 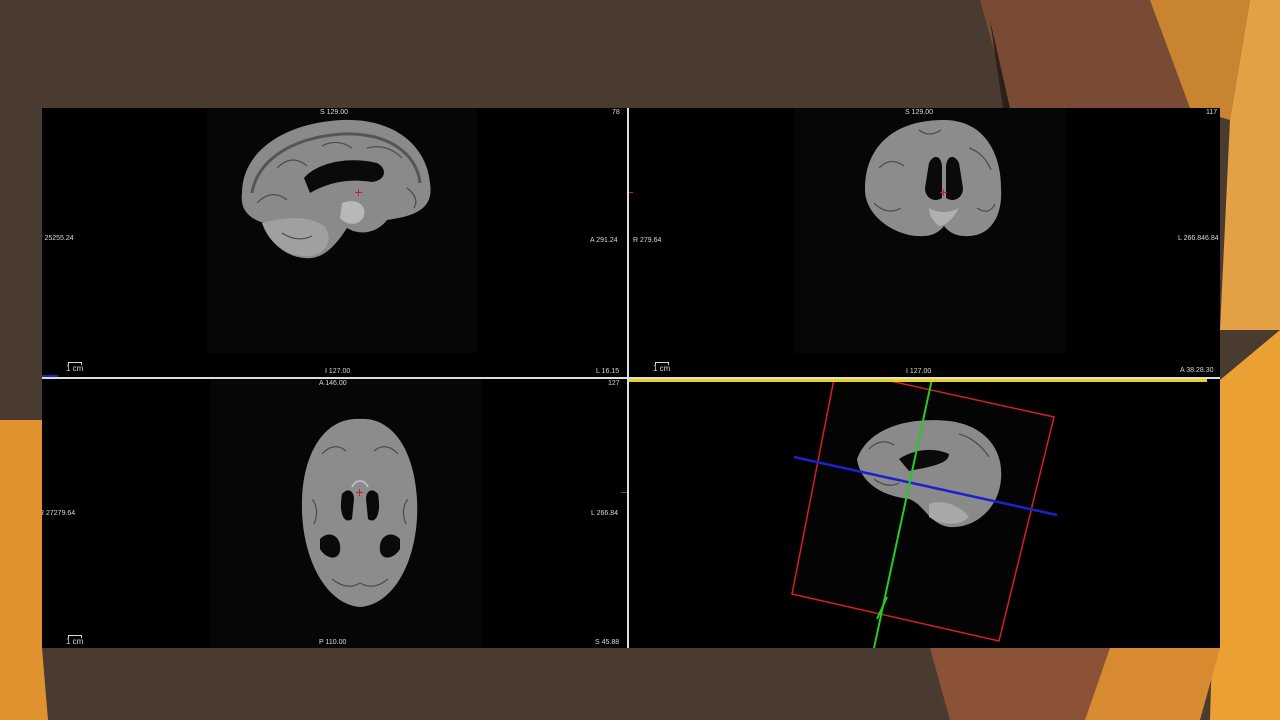 What do you see at coordinates (333, 383) in the screenshot?
I see `orientation-top-label: A 146.00` at bounding box center [333, 383].